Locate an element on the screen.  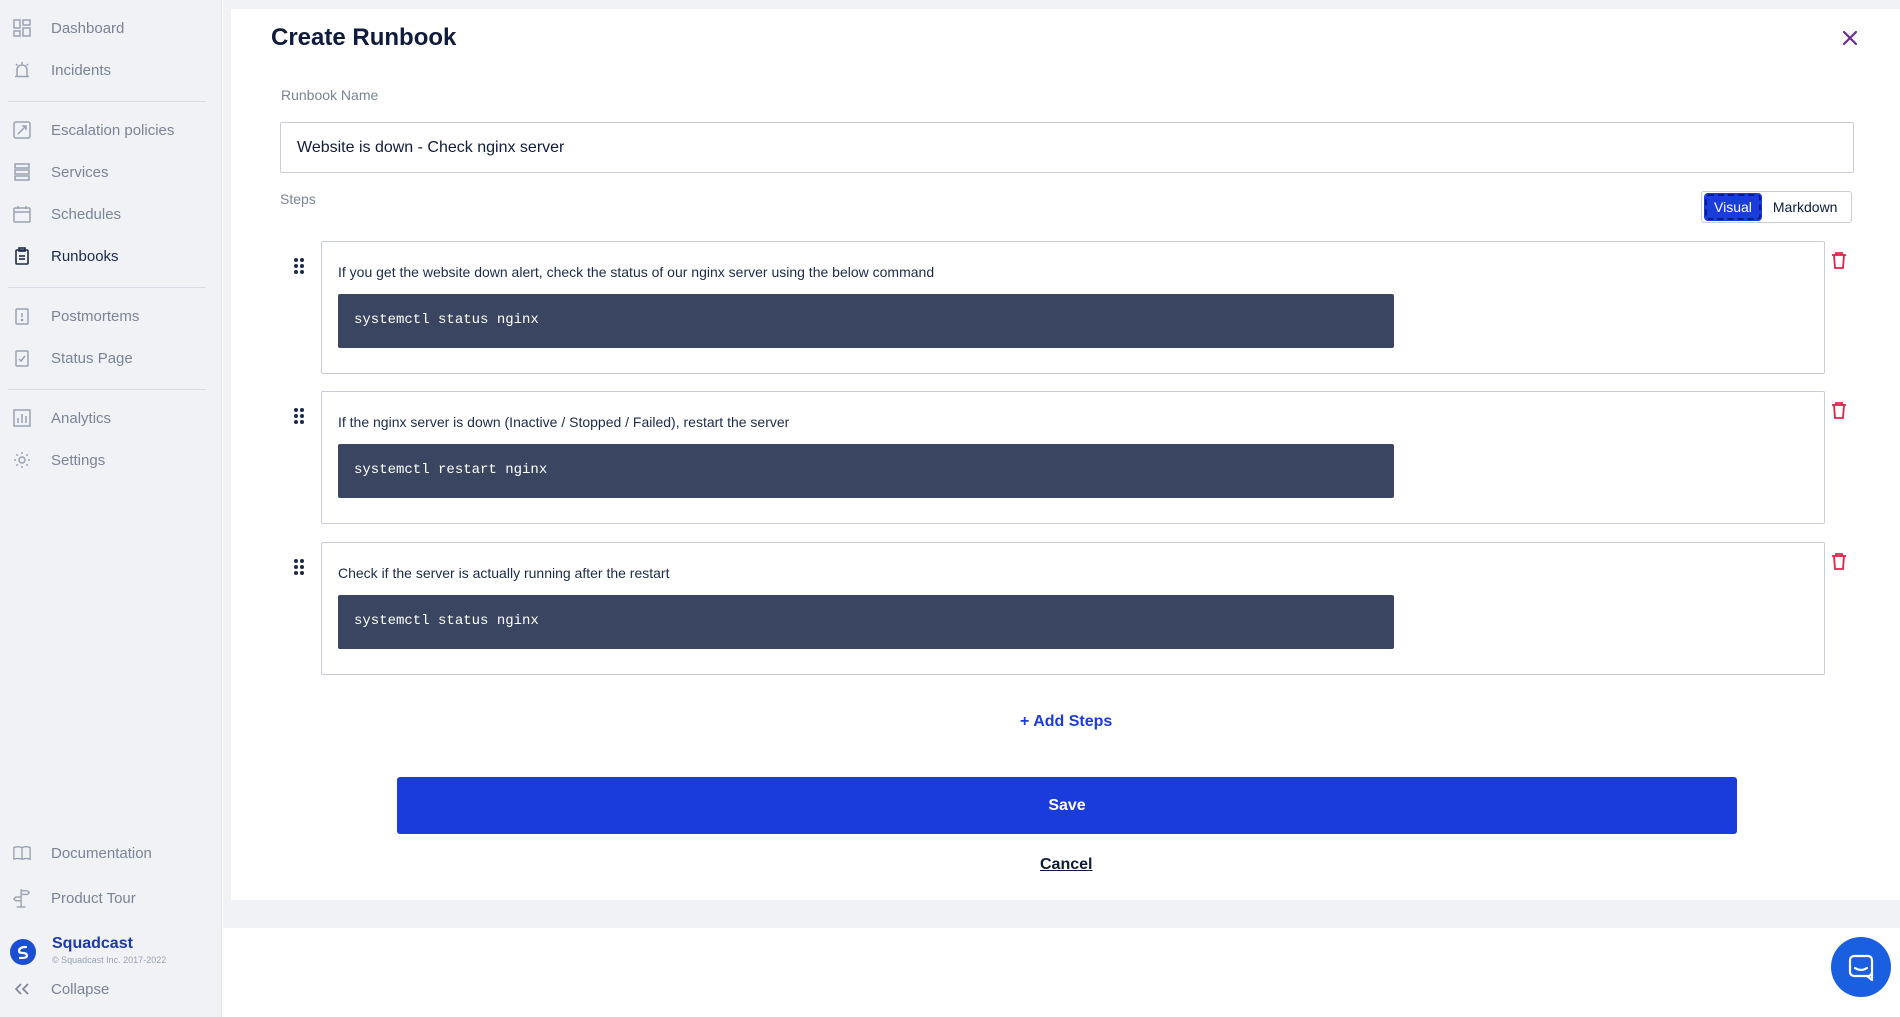
sidebar-item-services: Services is located at coordinates (111, 172).